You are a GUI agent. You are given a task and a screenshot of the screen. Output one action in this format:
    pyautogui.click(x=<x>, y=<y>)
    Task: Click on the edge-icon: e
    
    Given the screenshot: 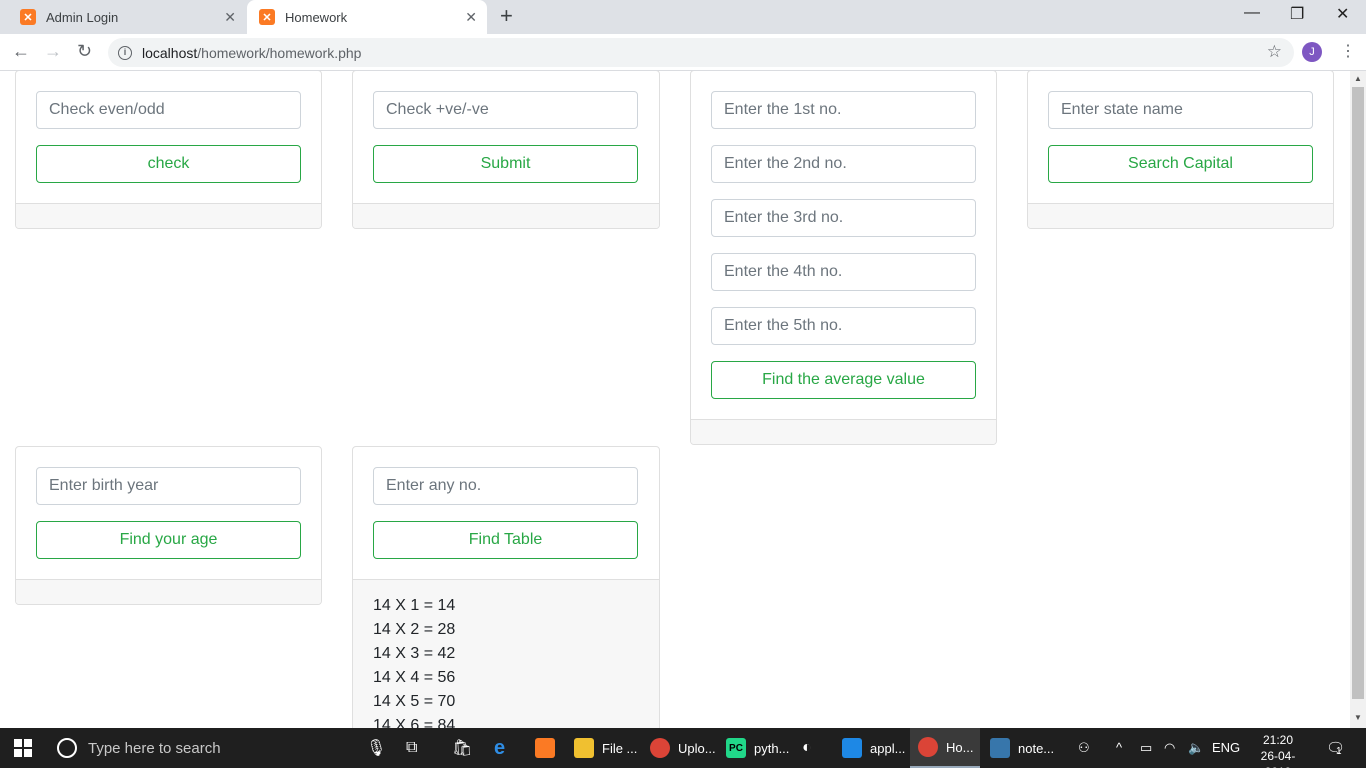 What is the action you would take?
    pyautogui.click(x=499, y=748)
    